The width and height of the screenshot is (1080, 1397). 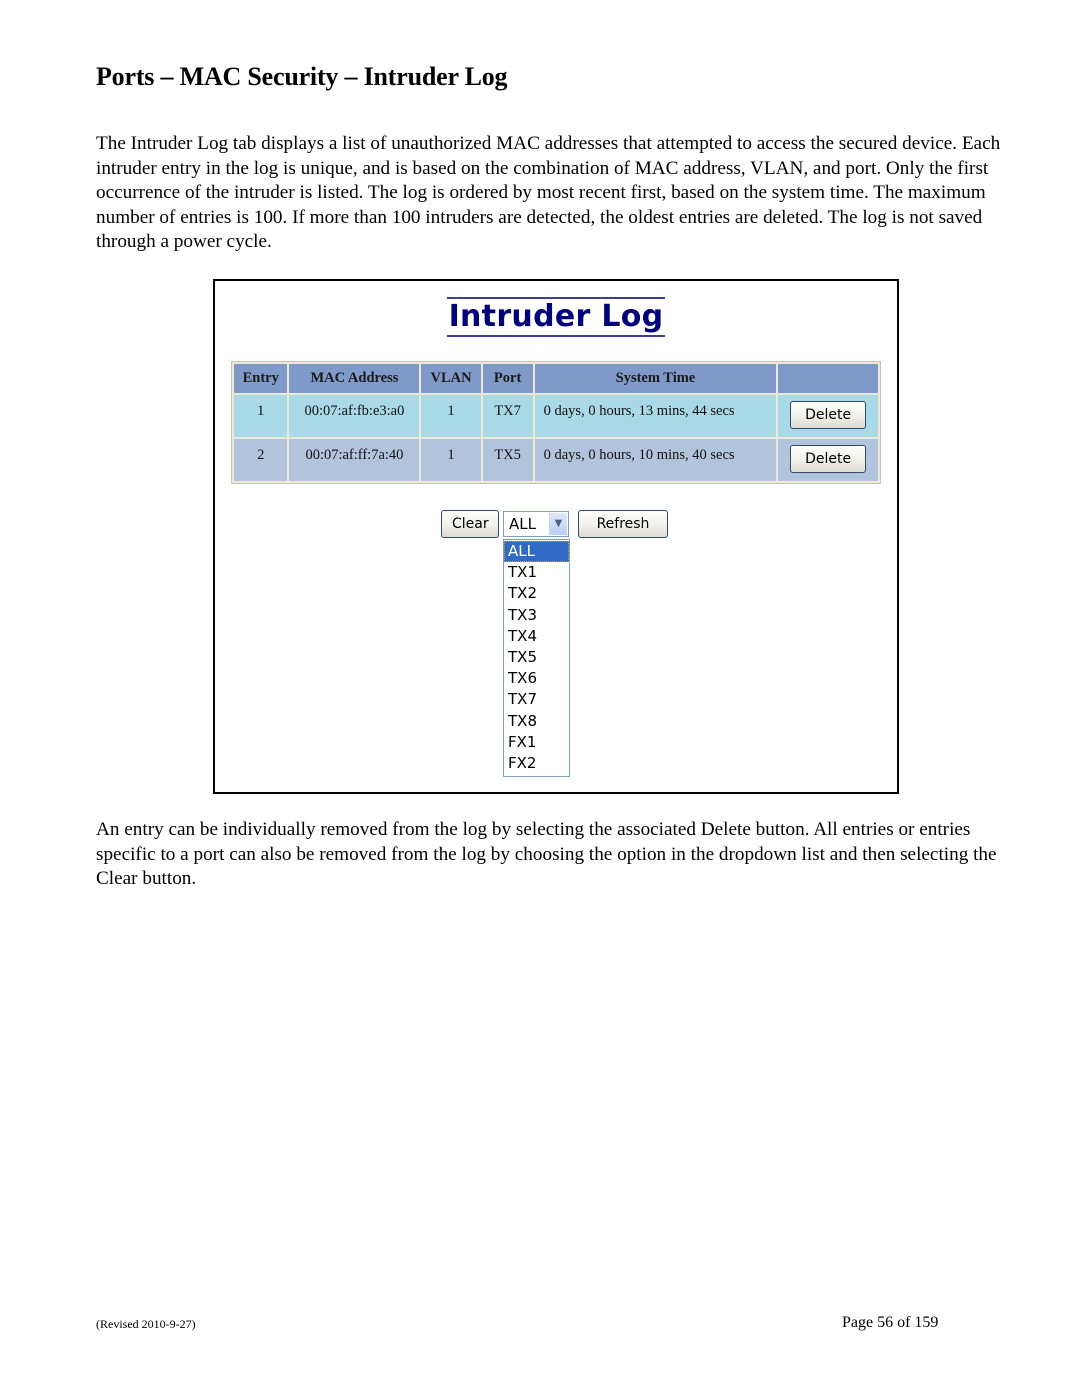 I want to click on chevron-down-icon: ▼, so click(x=558, y=524).